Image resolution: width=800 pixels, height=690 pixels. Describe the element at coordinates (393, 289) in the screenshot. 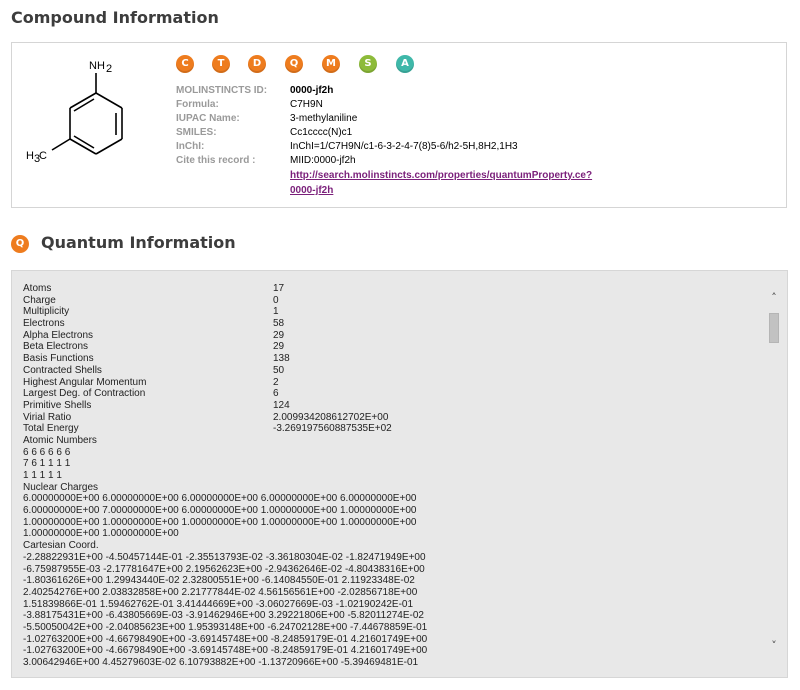

I see `quantum-row: Atoms 17` at that location.